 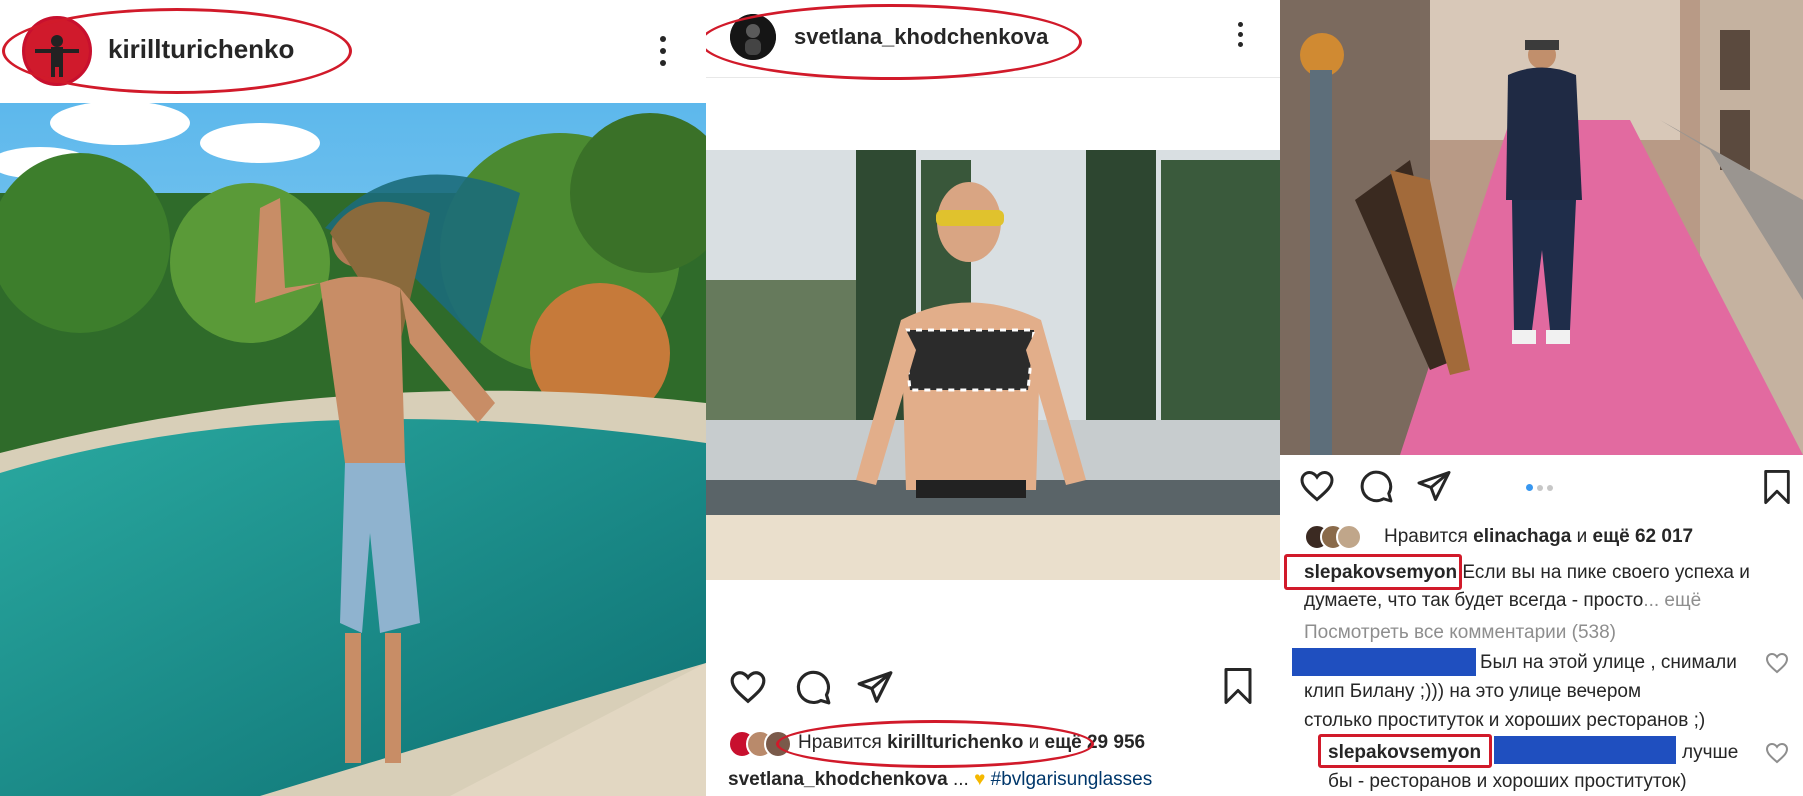 I want to click on reply-text: лучше, so click(x=1710, y=752).